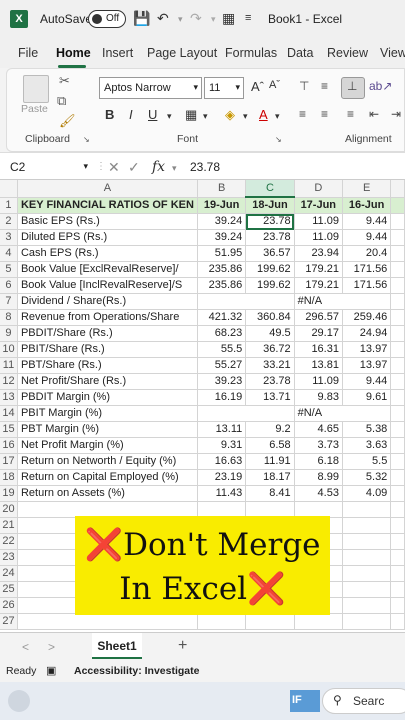  What do you see at coordinates (9, 621) in the screenshot?
I see `row-header: 27` at bounding box center [9, 621].